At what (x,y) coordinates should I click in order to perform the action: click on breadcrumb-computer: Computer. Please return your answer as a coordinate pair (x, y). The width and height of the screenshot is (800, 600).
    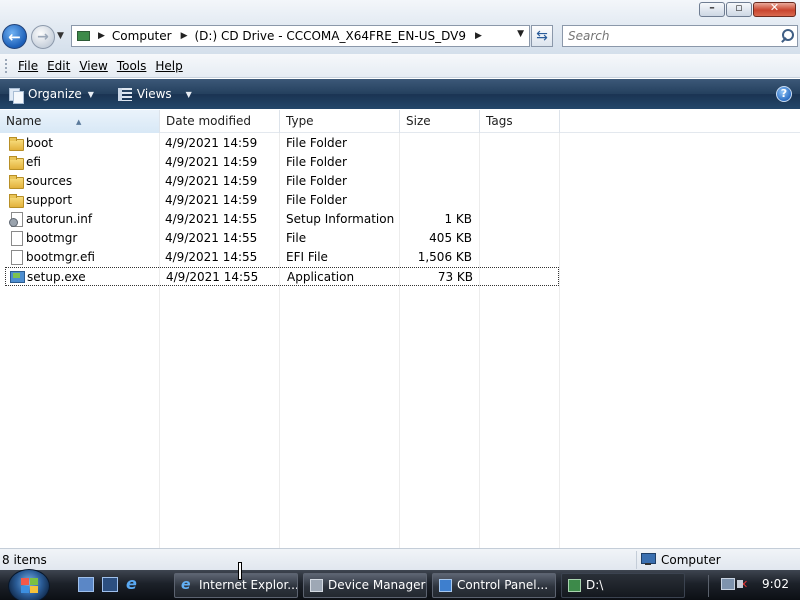
    Looking at the image, I should click on (142, 36).